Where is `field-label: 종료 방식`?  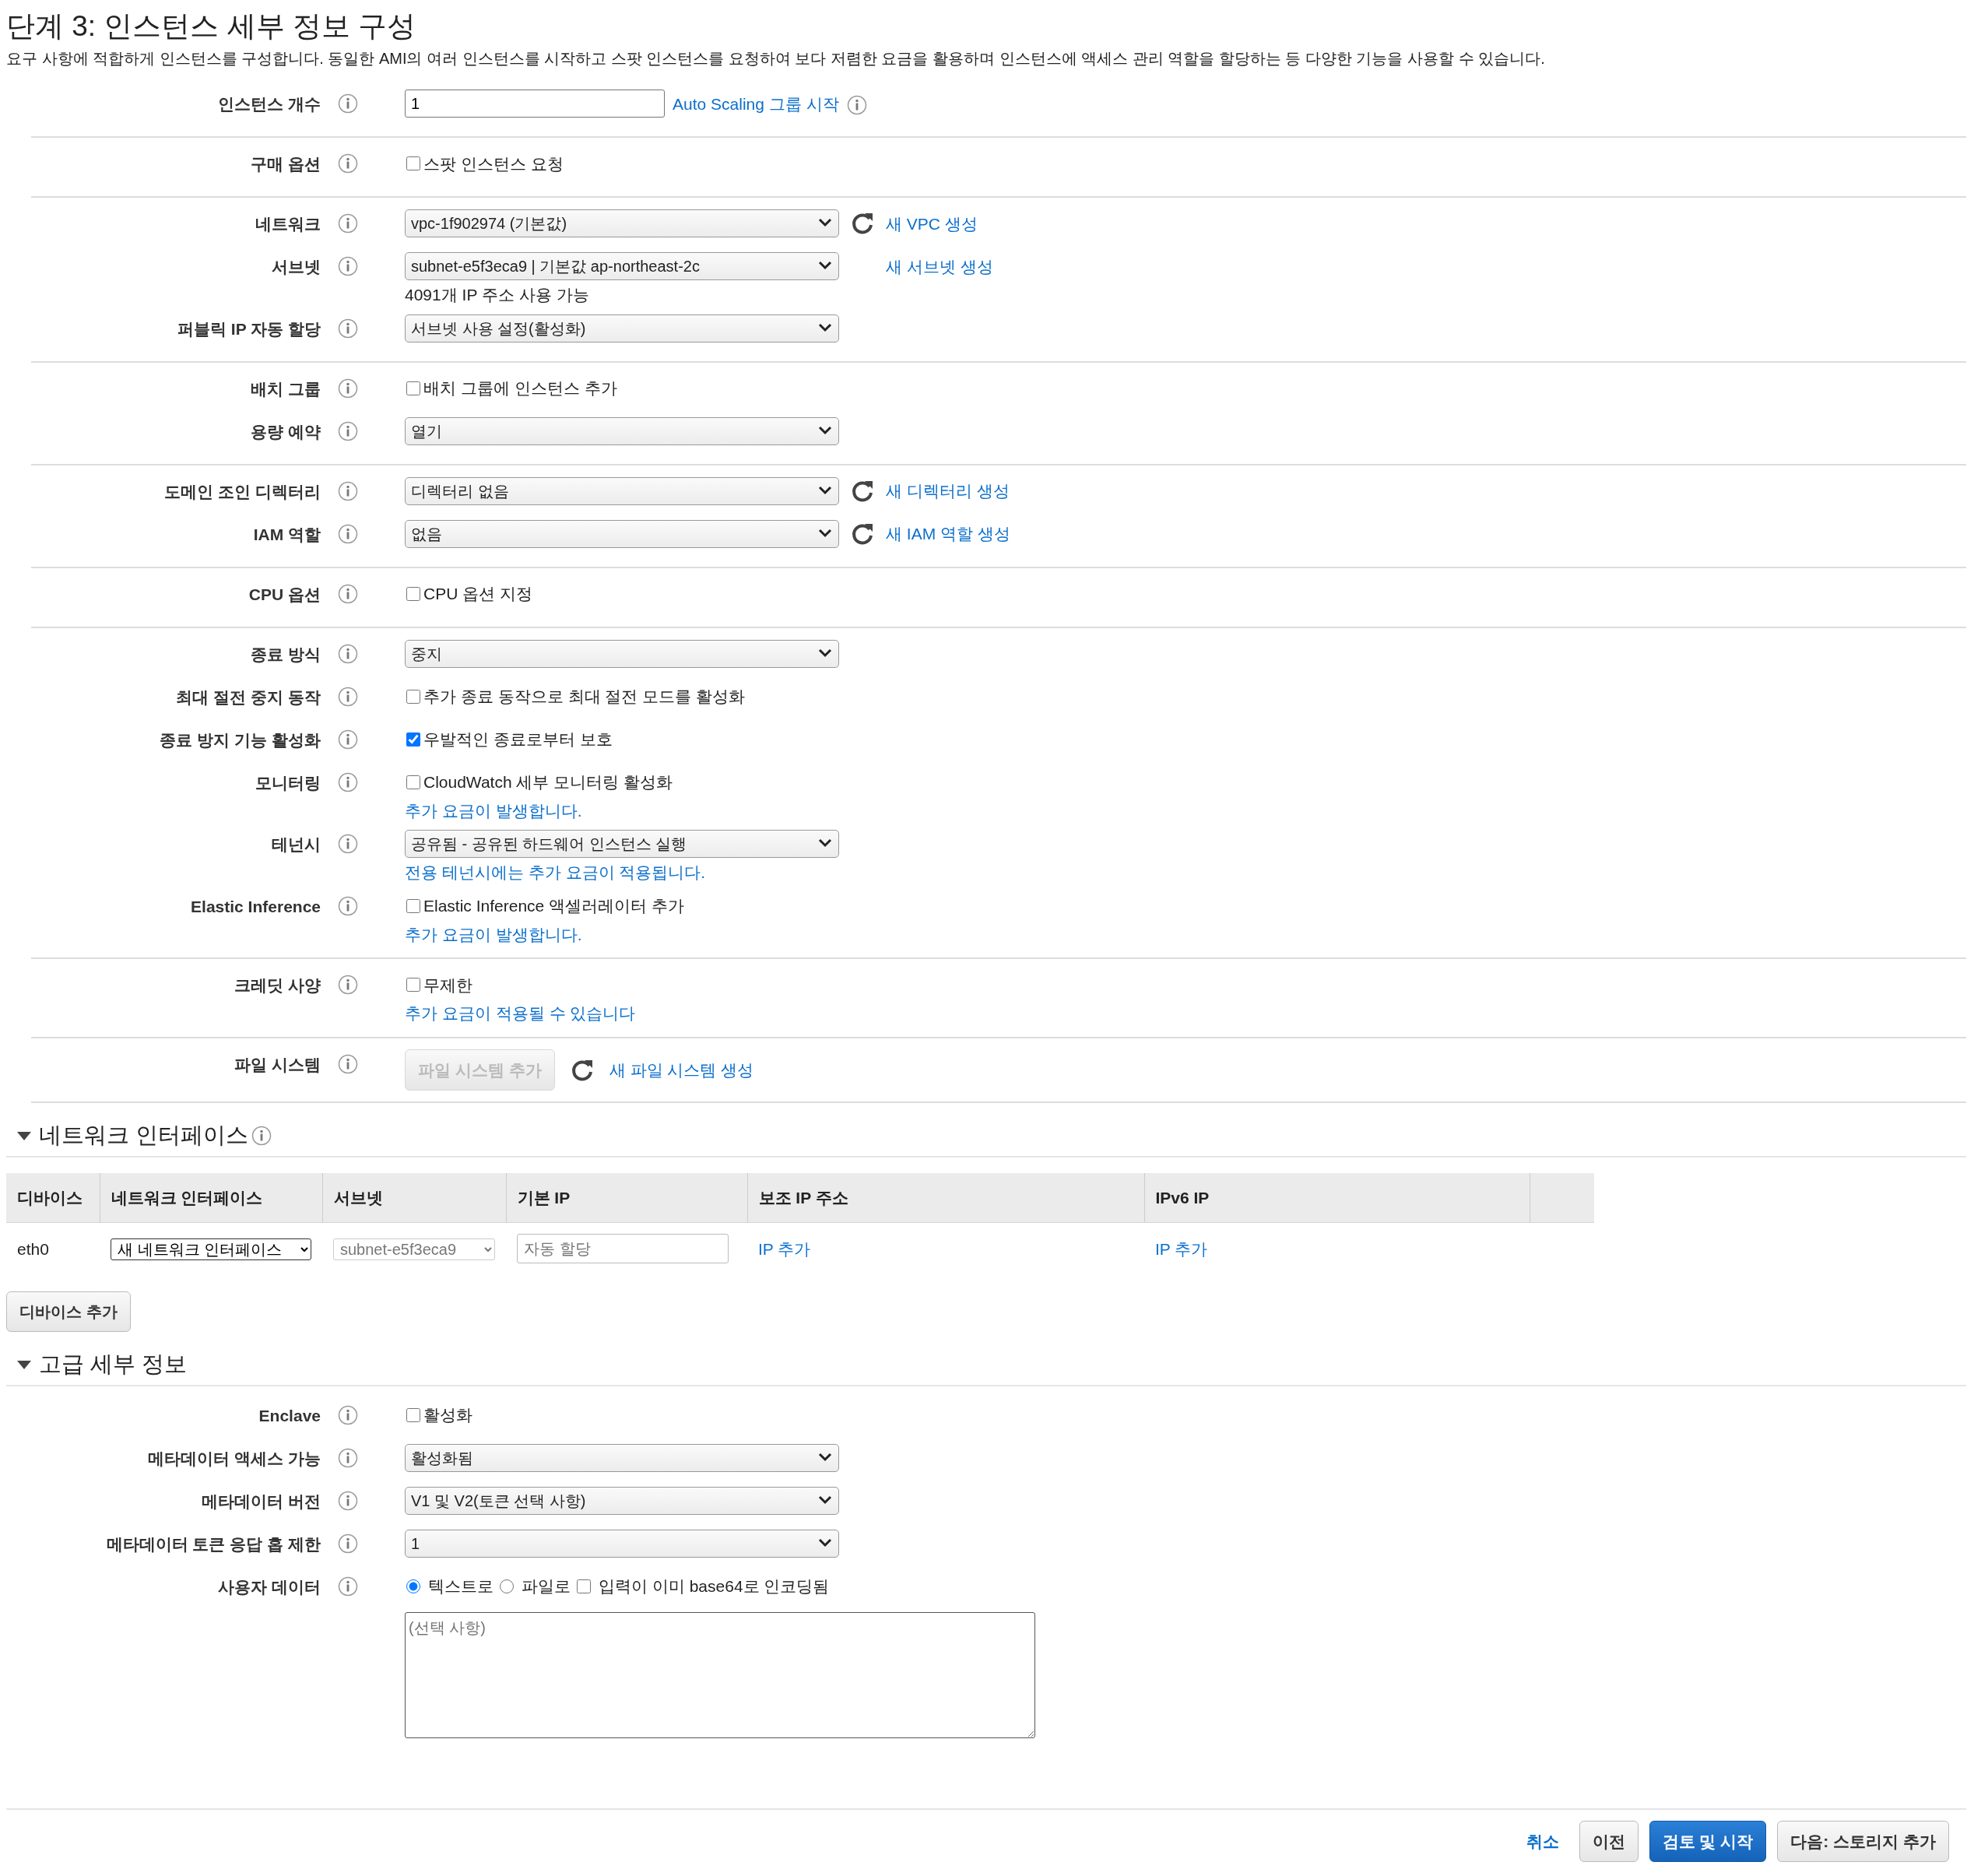 field-label: 종료 방식 is located at coordinates (285, 654).